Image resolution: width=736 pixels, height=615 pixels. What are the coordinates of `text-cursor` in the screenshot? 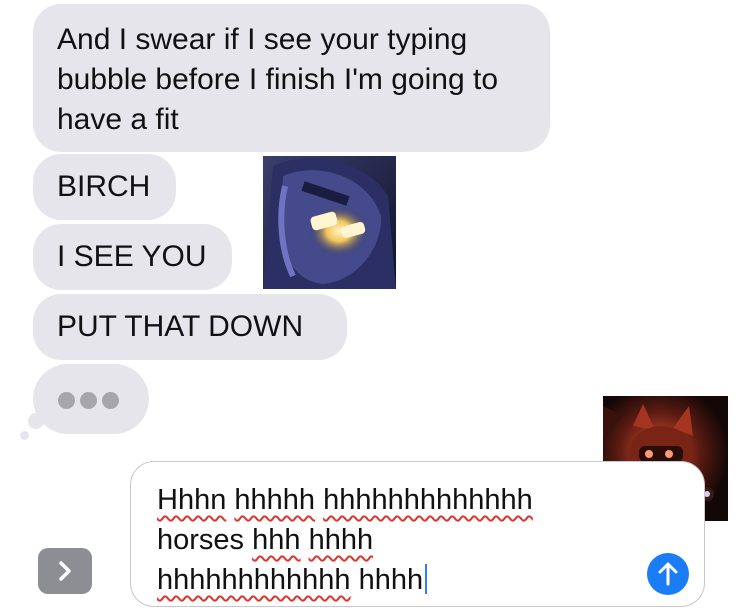 It's located at (426, 579).